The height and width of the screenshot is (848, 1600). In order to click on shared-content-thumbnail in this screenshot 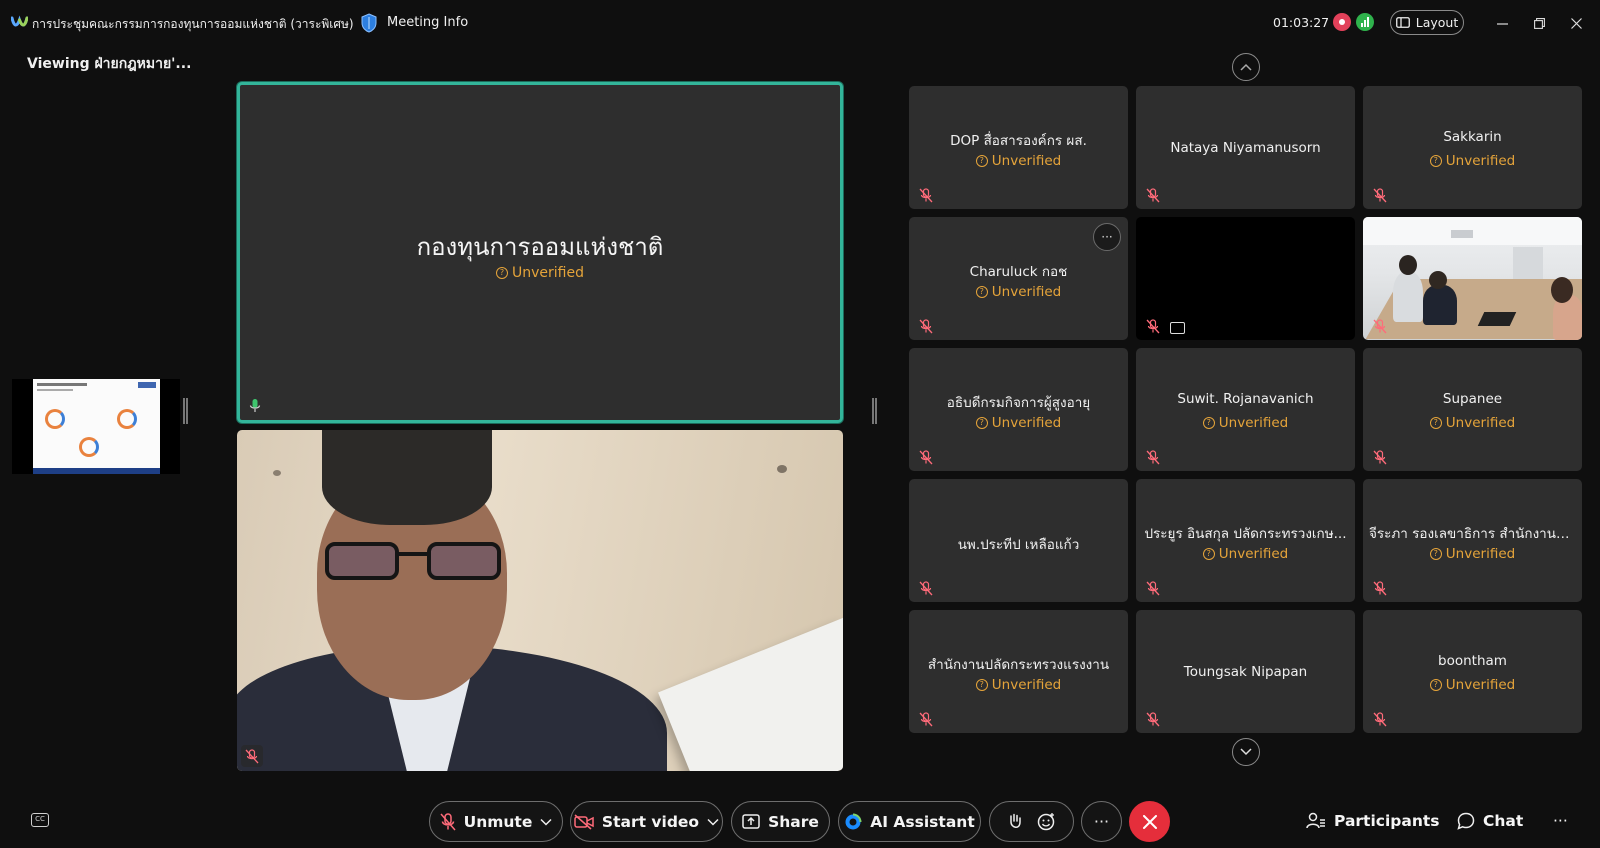, I will do `click(96, 426)`.